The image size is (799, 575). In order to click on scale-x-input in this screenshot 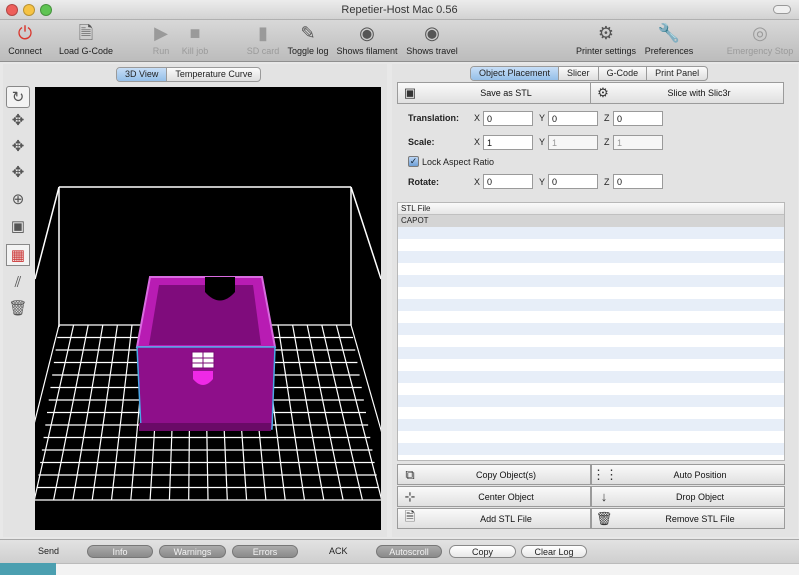, I will do `click(508, 142)`.